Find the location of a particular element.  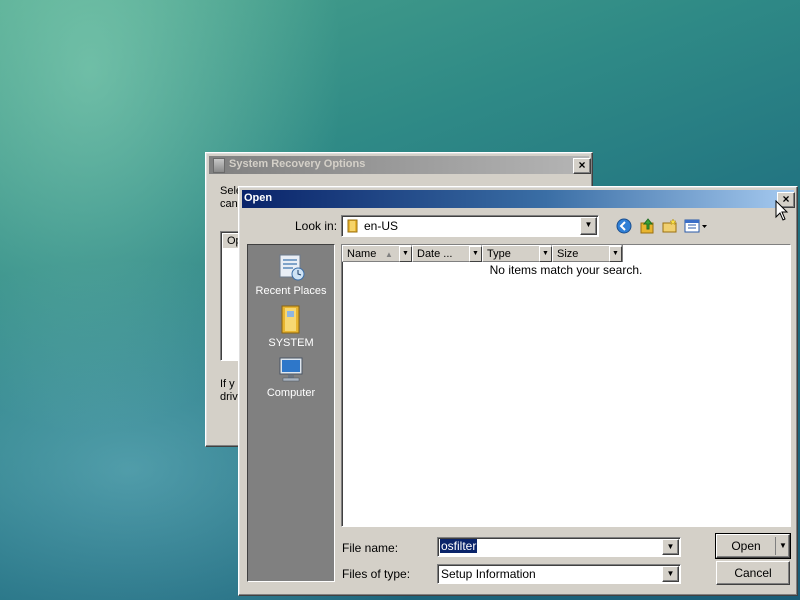

system-recovery-text-3: If y is located at coordinates (227, 384).